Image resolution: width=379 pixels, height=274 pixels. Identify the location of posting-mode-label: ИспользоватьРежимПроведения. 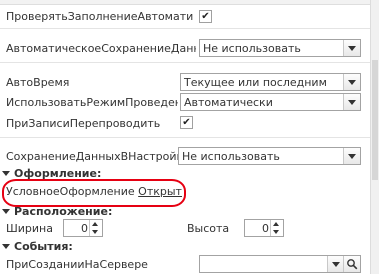
(92, 102).